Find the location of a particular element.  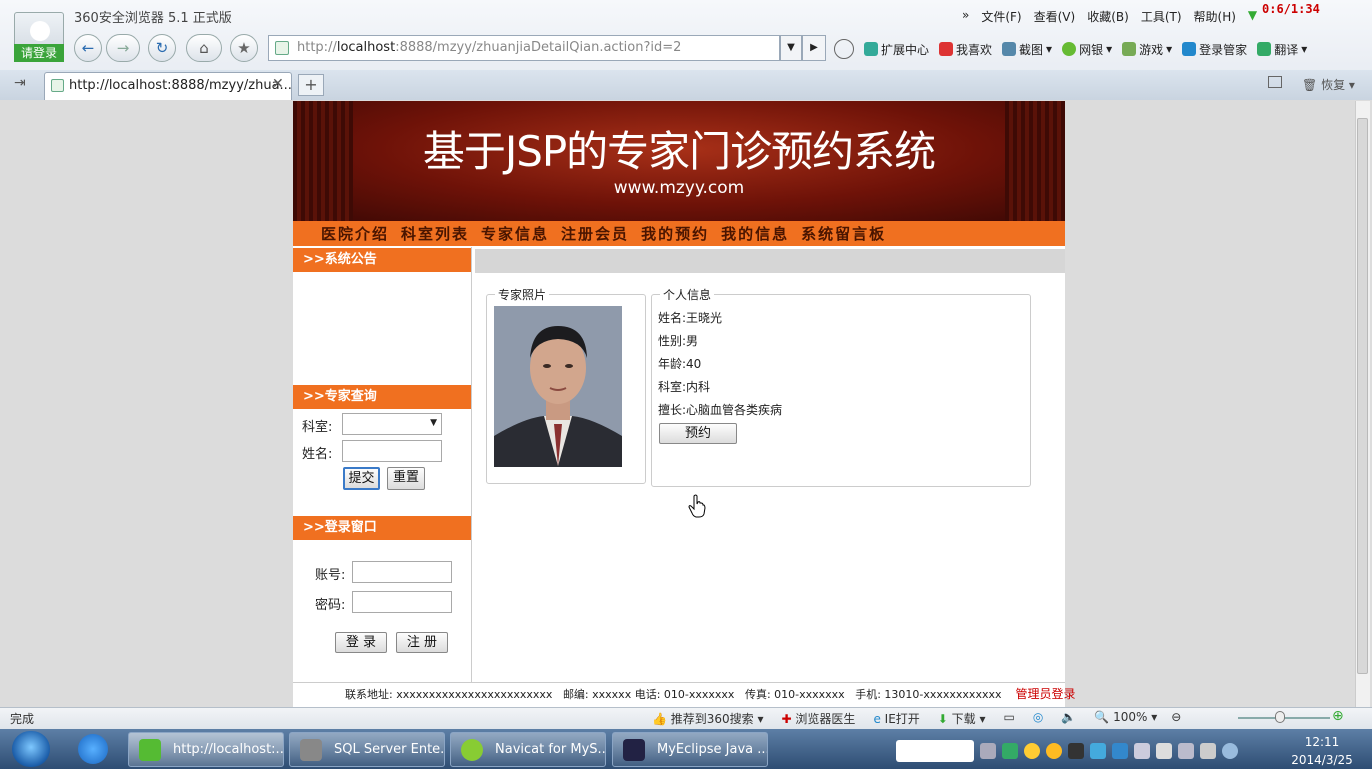

timer-readout: 0:6/1:34 is located at coordinates (1291, 9).